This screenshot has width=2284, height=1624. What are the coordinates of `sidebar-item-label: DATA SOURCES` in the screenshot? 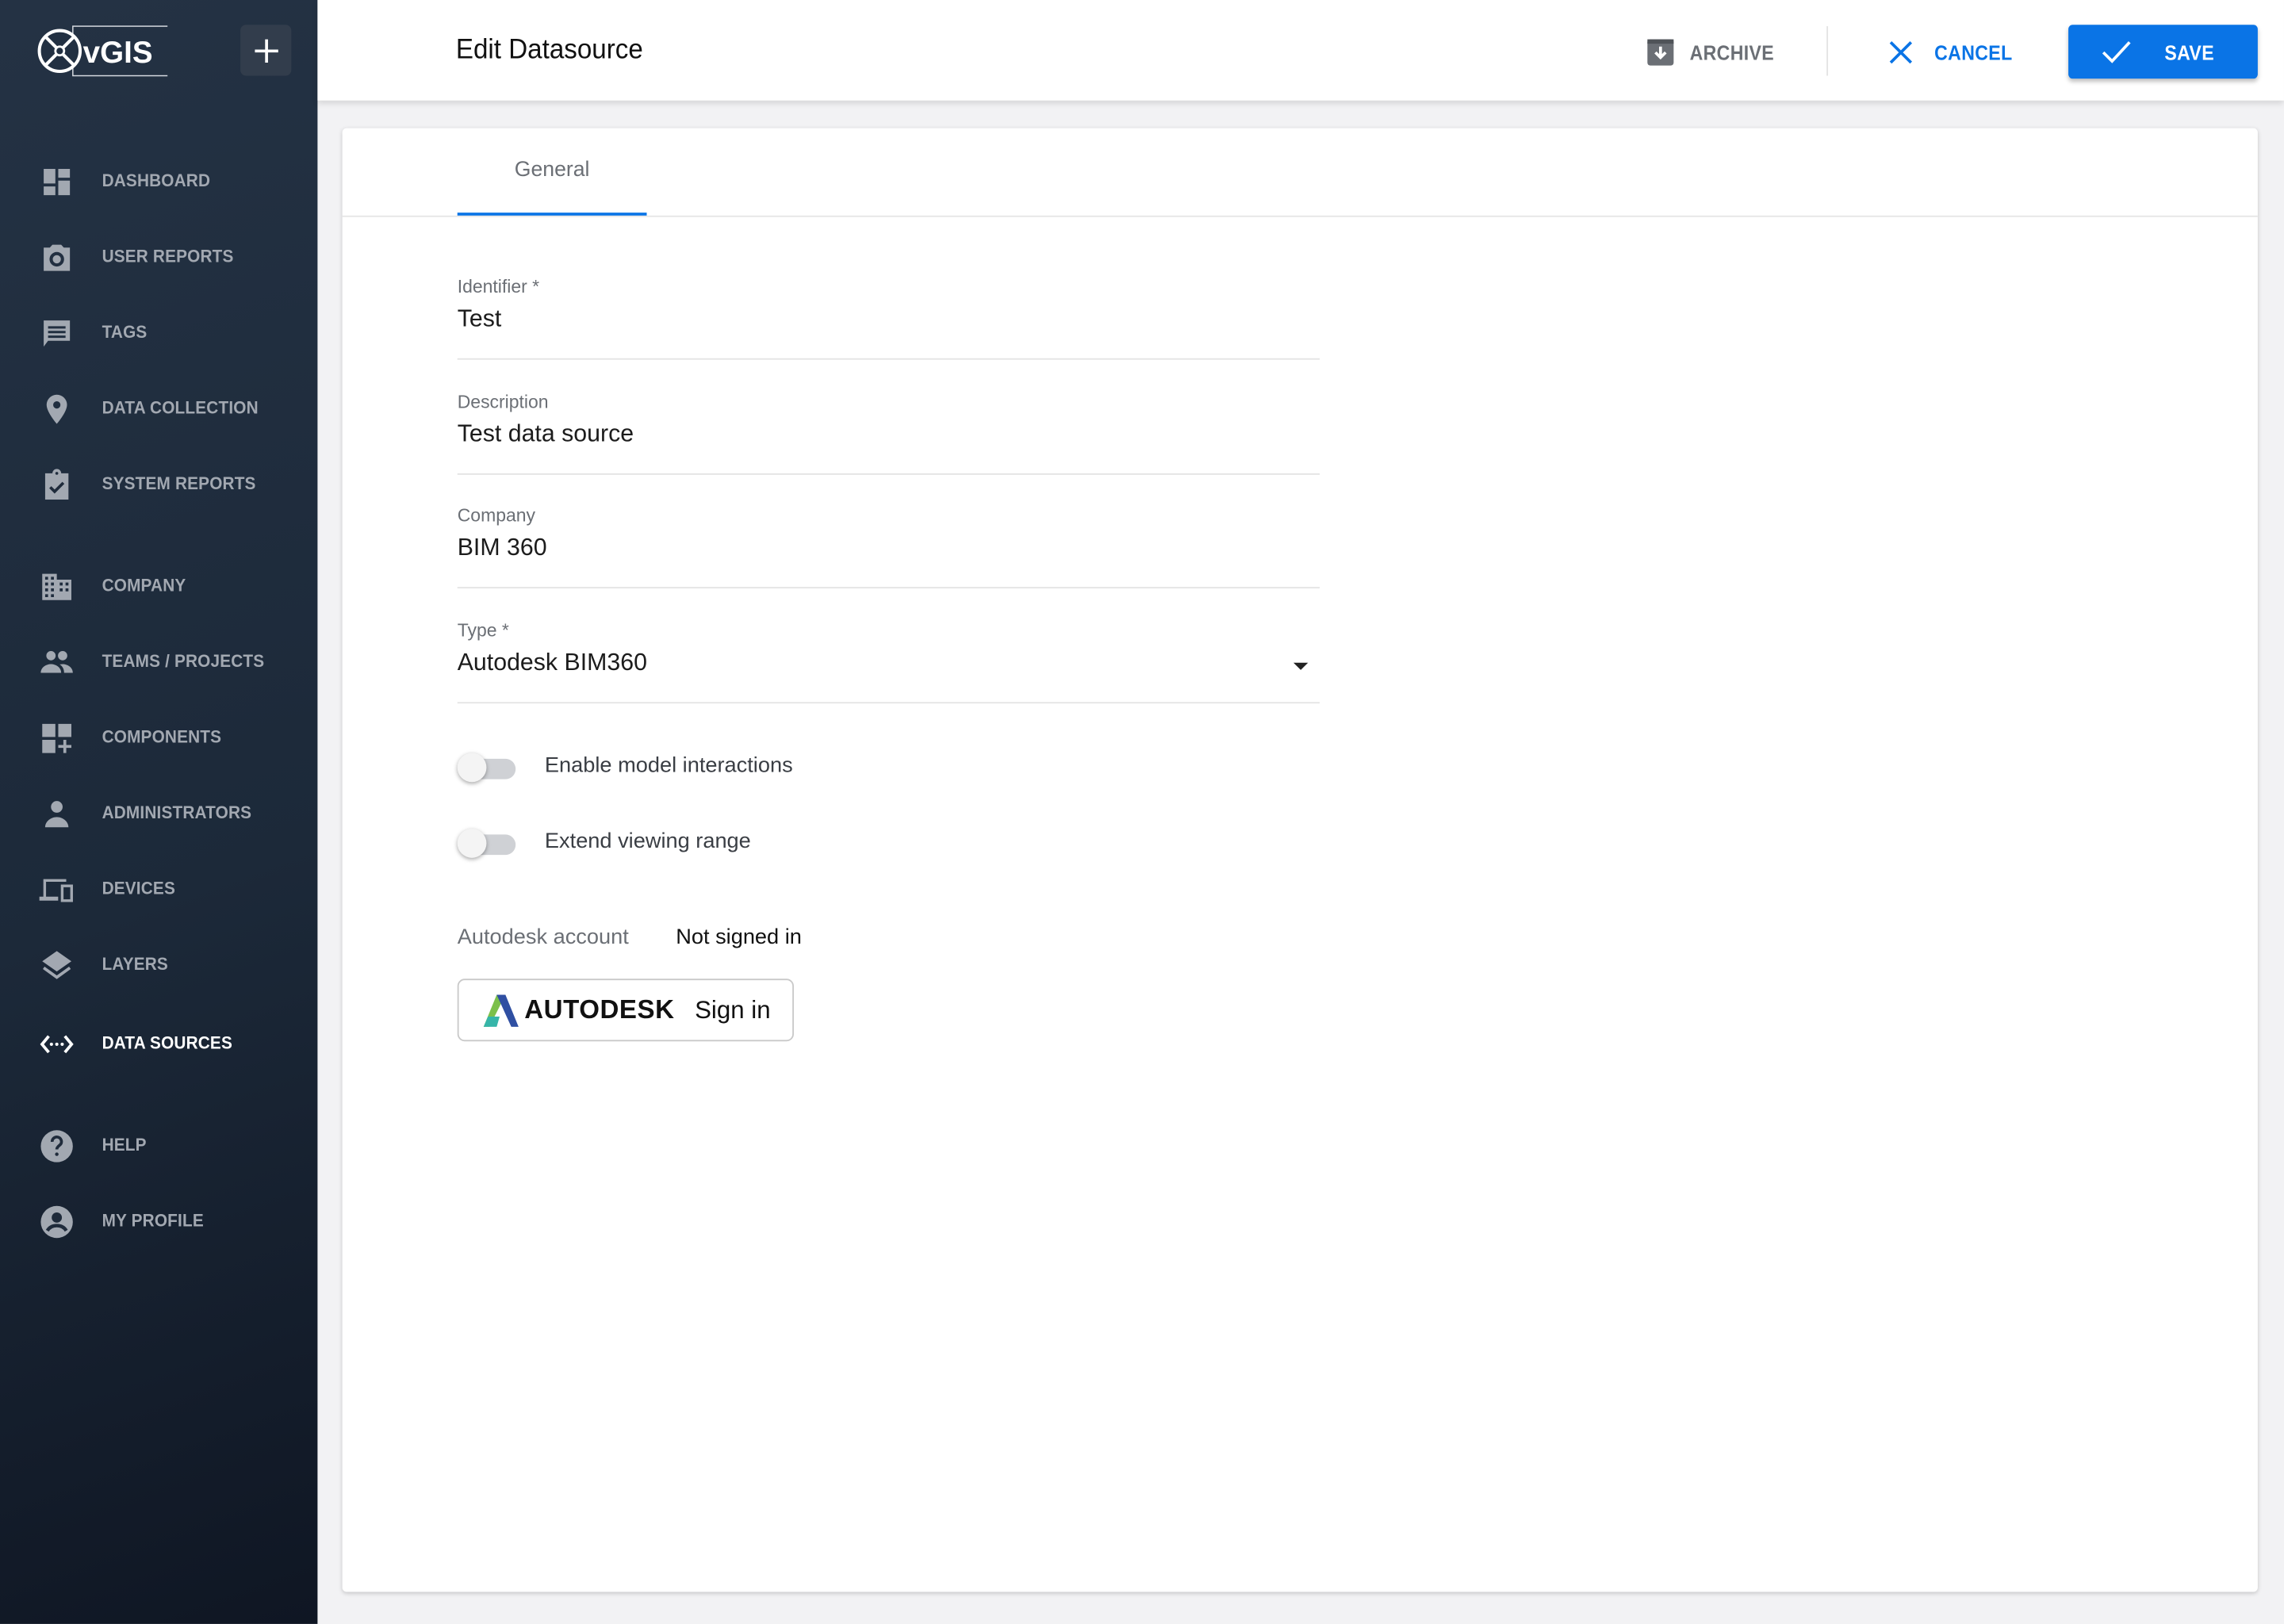 It's located at (167, 1042).